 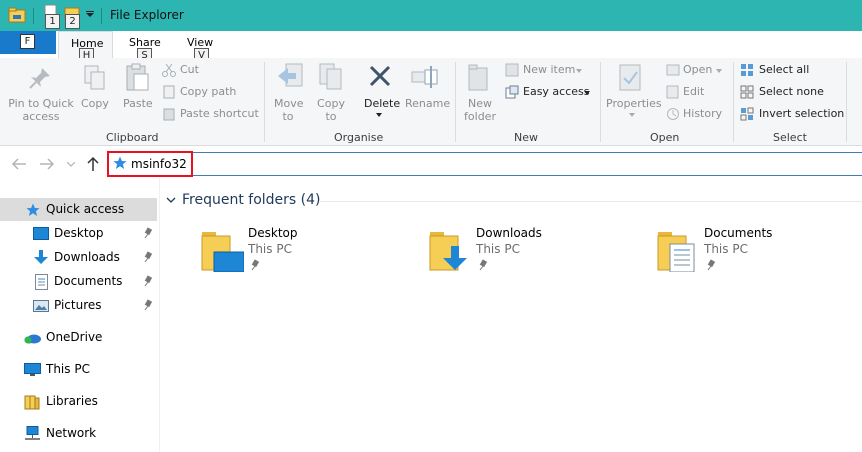 I want to click on copy-path-icon, so click(x=169, y=92).